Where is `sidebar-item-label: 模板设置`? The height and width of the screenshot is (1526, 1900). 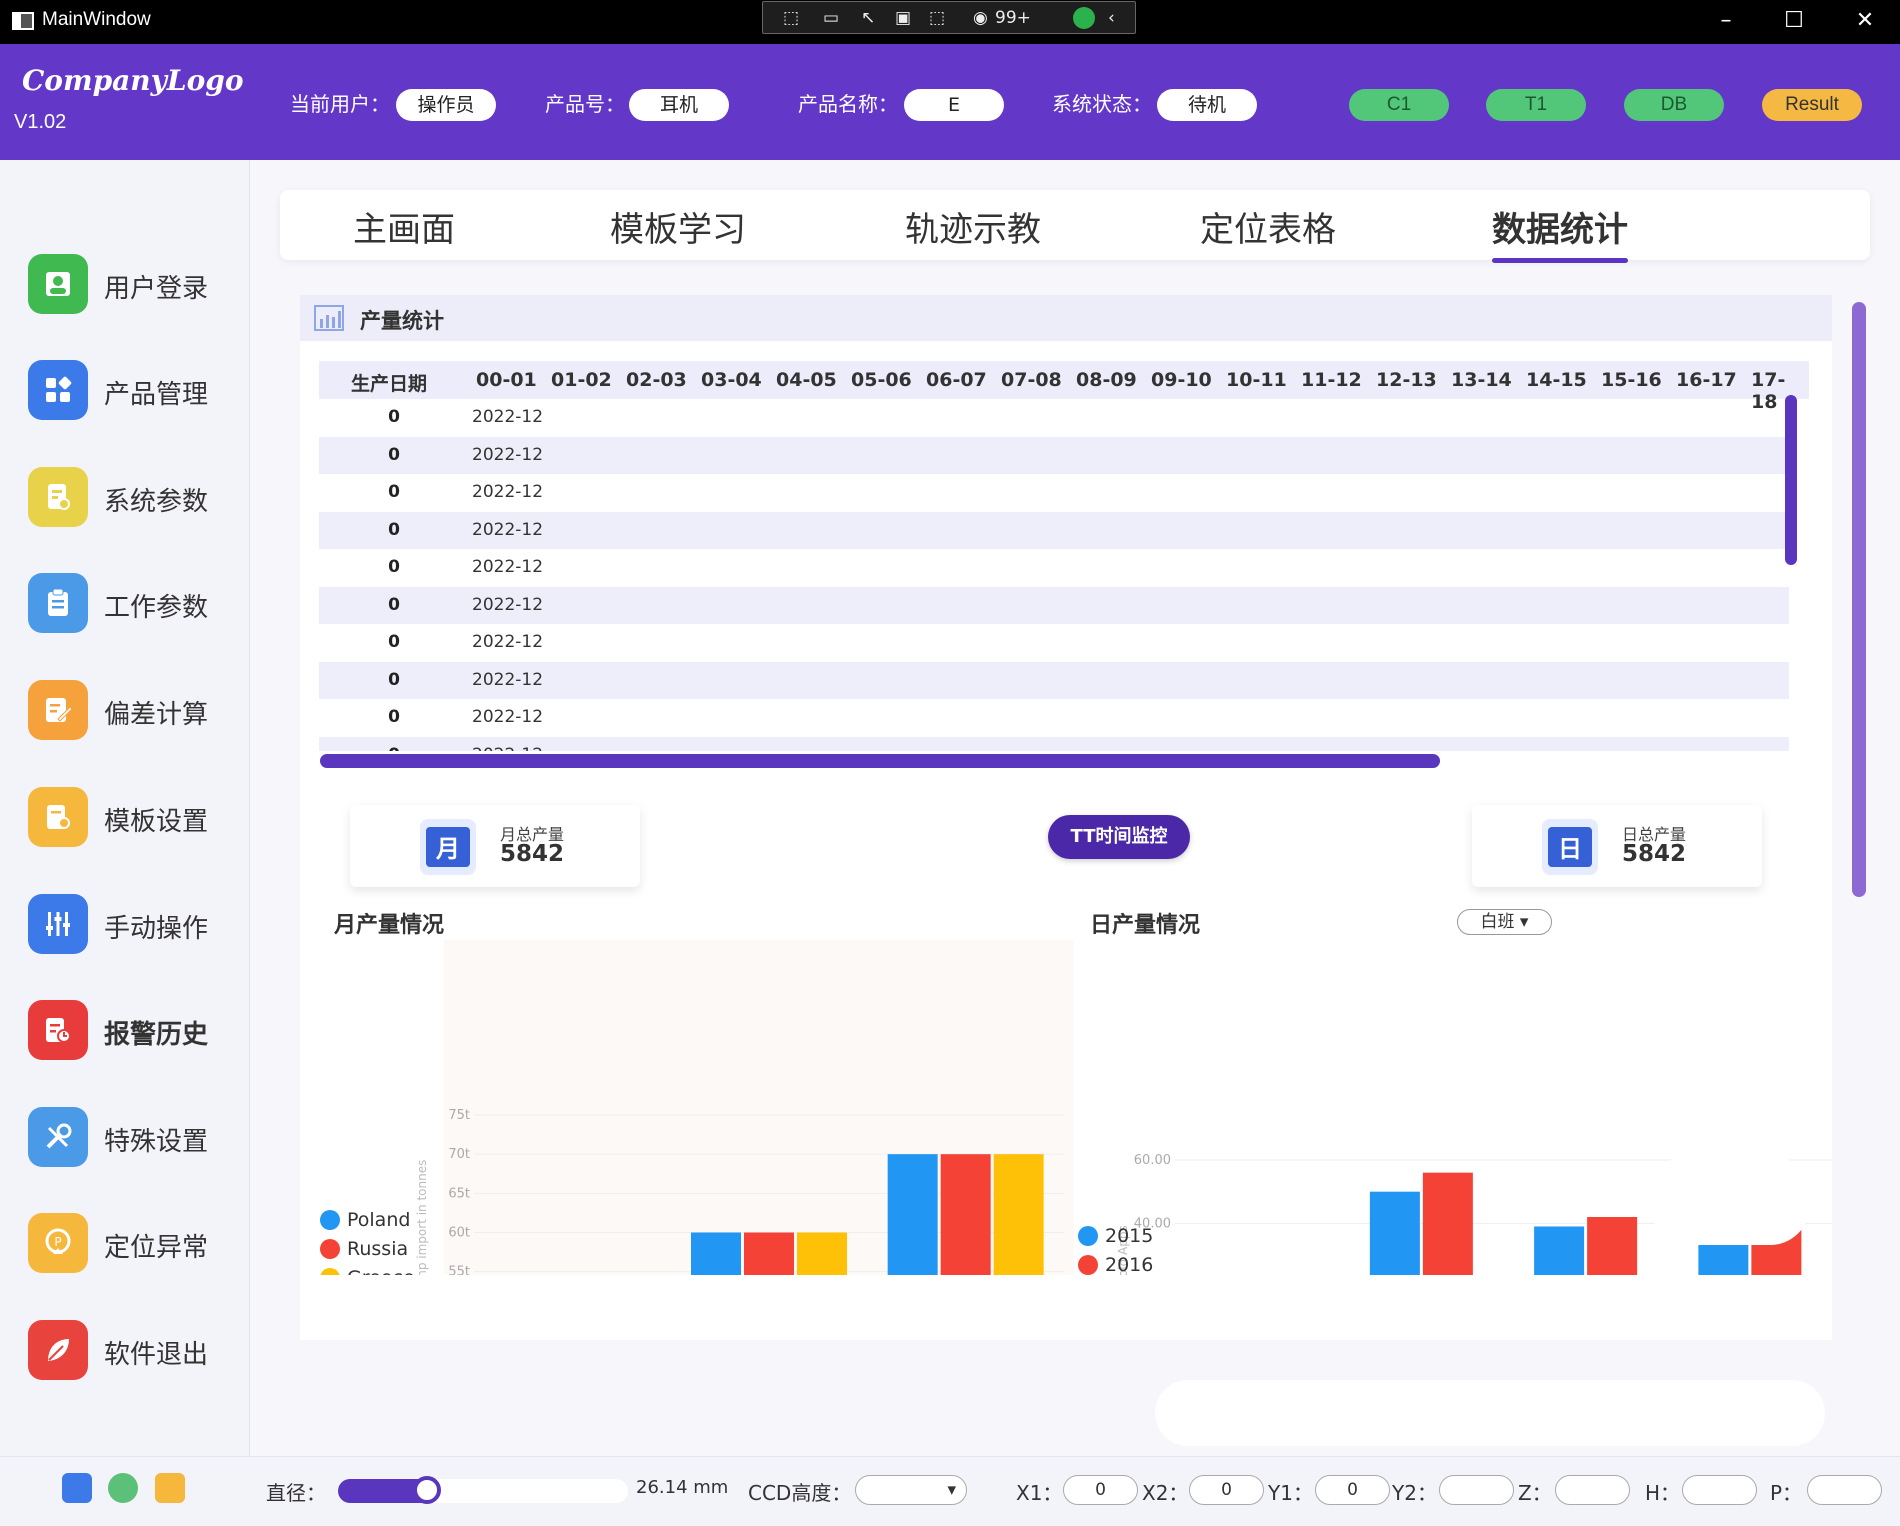
sidebar-item-label: 模板设置 is located at coordinates (156, 822).